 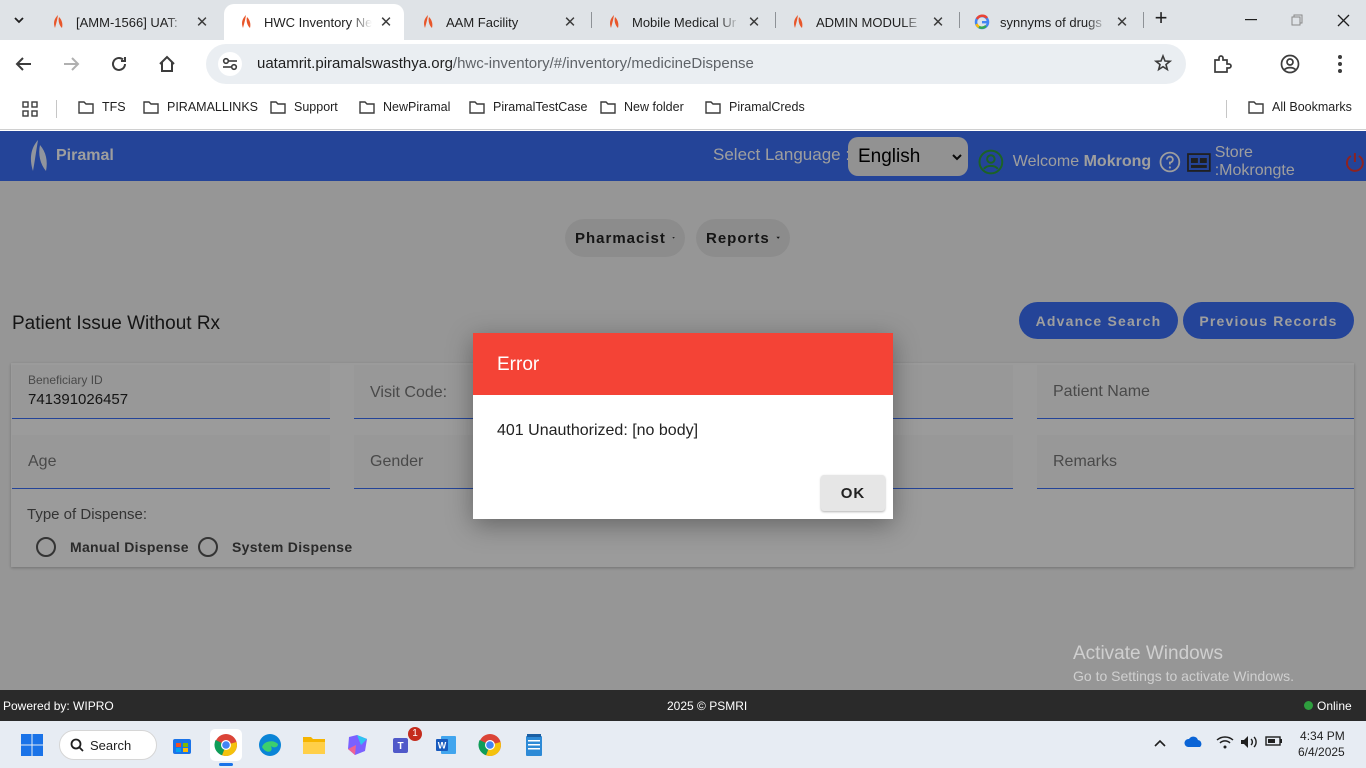 What do you see at coordinates (1322, 736) in the screenshot?
I see `clock-time: 4:34 PM` at bounding box center [1322, 736].